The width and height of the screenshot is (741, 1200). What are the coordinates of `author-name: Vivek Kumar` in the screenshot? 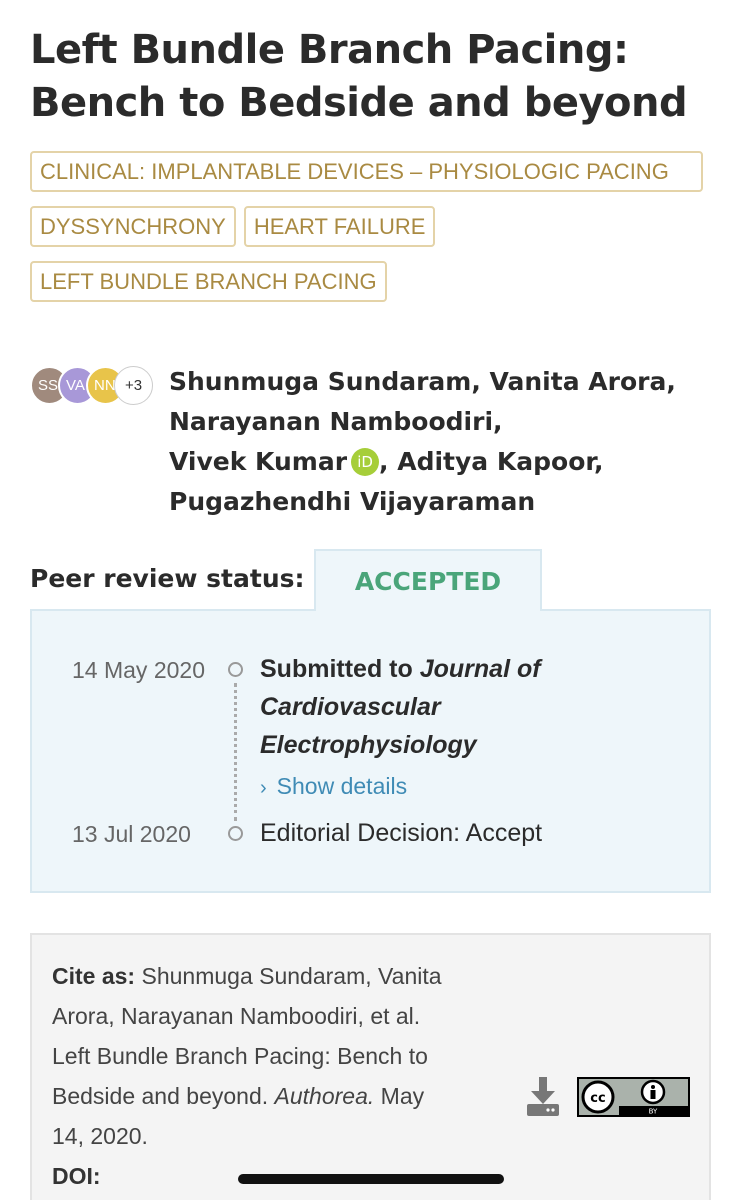 It's located at (258, 461).